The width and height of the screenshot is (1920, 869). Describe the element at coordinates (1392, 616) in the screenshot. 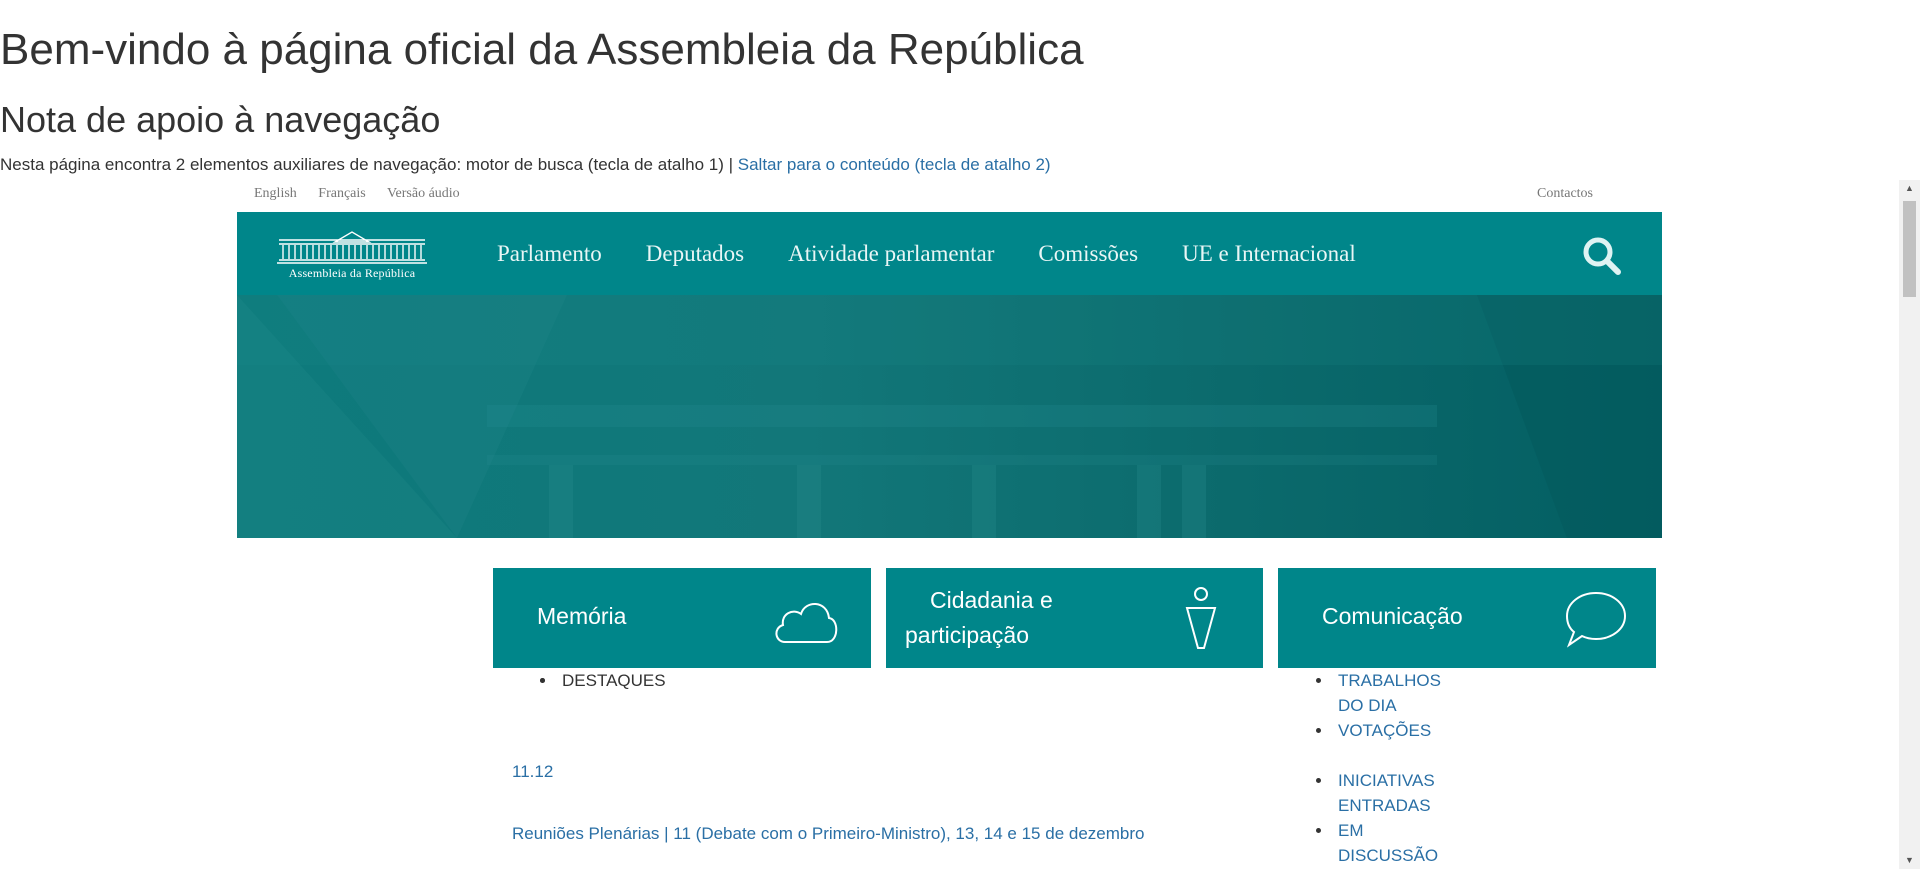

I see `tile-comunicacao-label: Comunicação` at that location.